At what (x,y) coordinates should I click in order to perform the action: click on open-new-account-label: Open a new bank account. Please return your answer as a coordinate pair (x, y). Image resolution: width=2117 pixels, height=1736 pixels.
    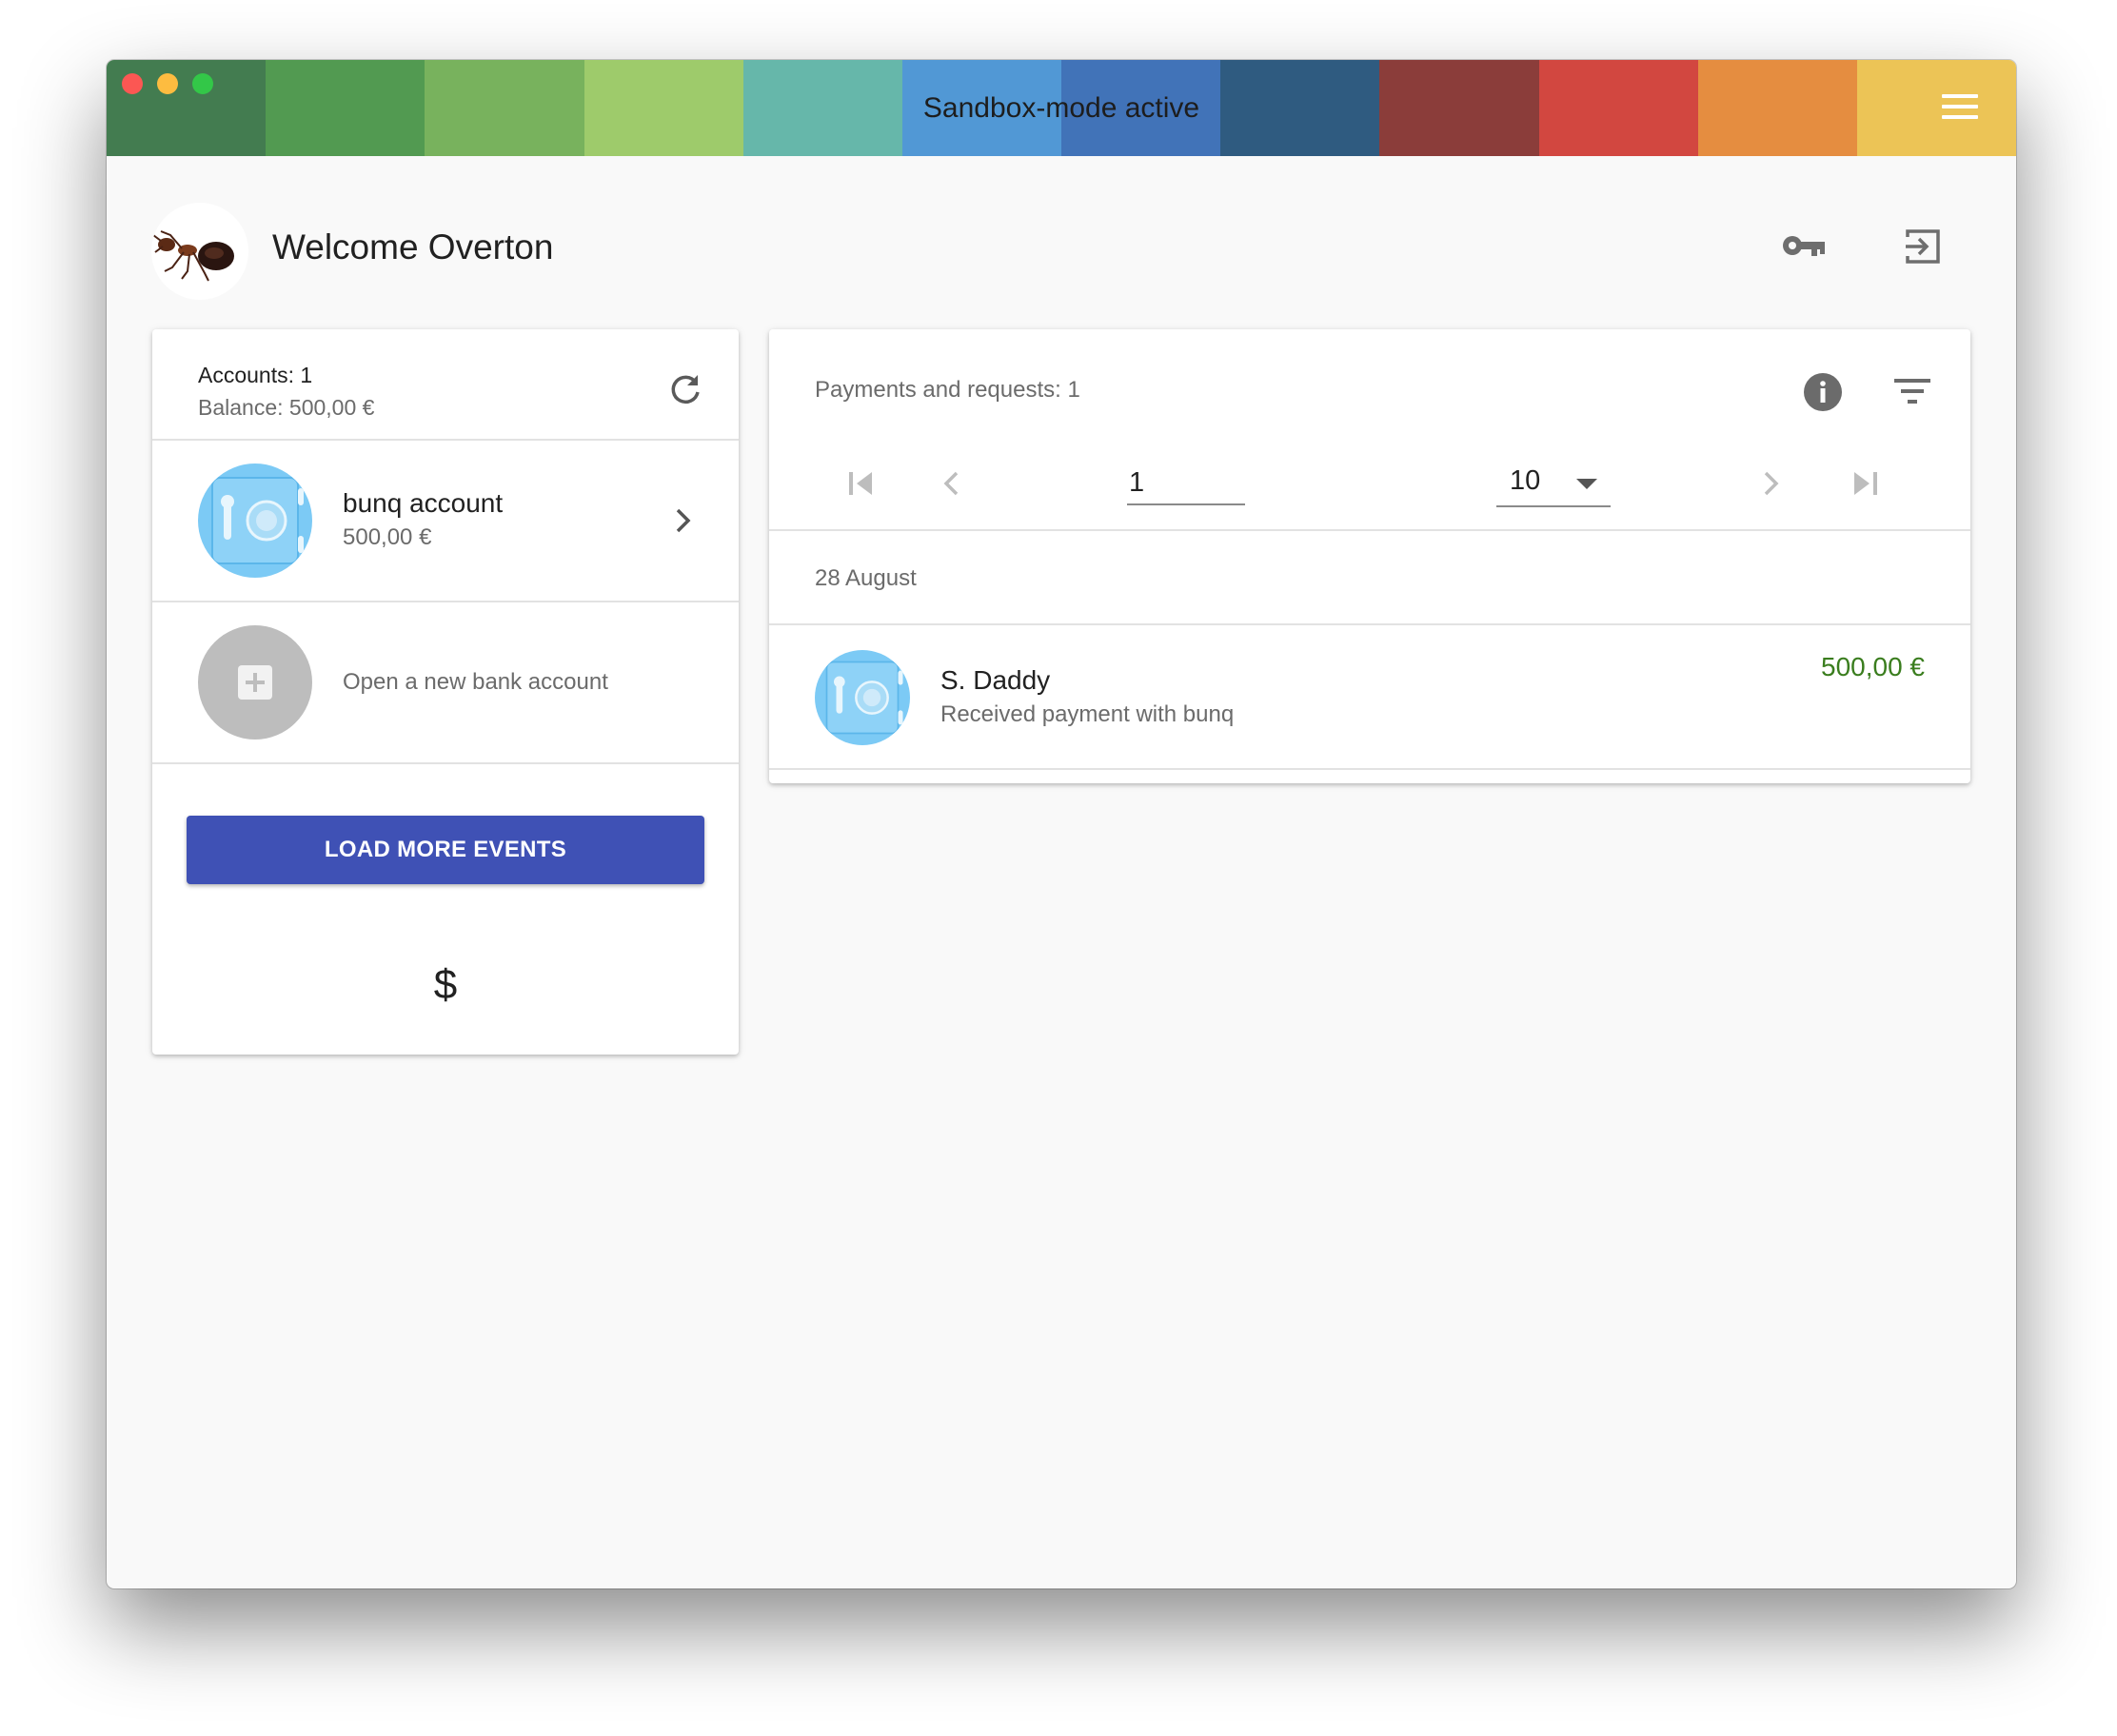
    Looking at the image, I should click on (476, 682).